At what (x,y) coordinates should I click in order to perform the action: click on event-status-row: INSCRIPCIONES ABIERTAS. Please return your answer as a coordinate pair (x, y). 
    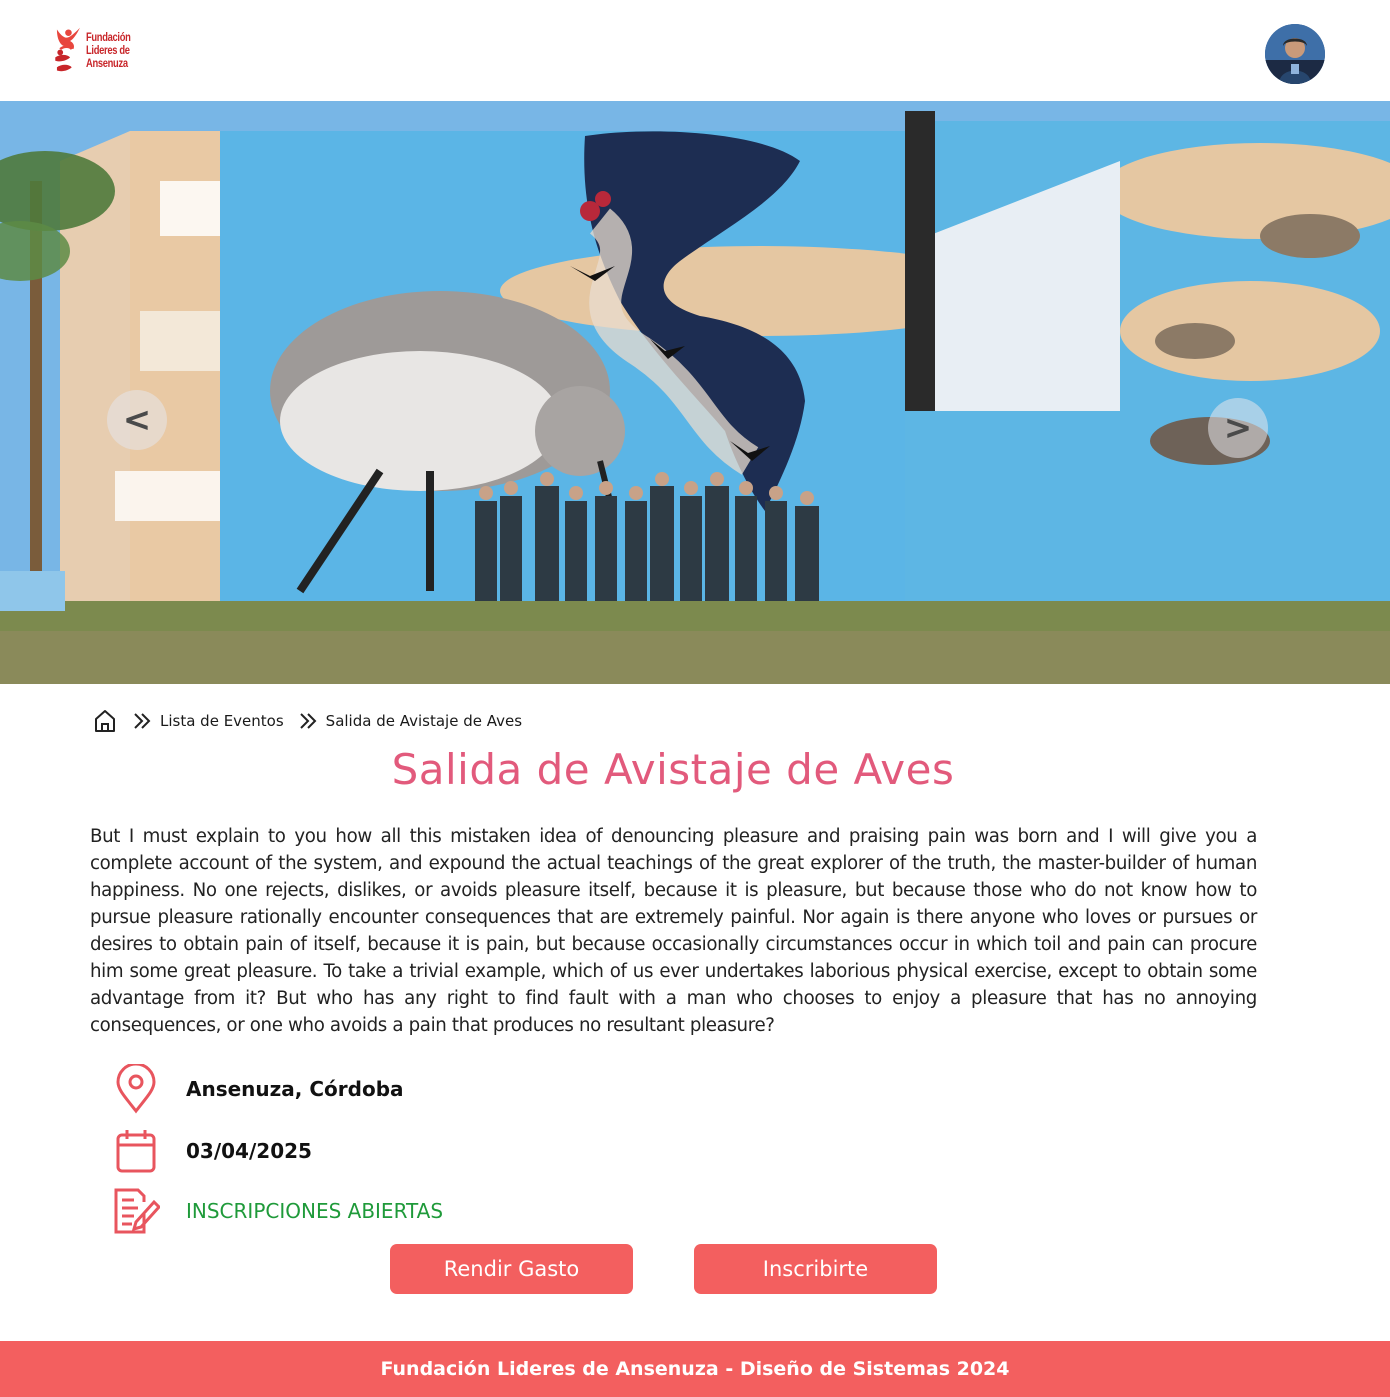
    Looking at the image, I should click on (277, 1211).